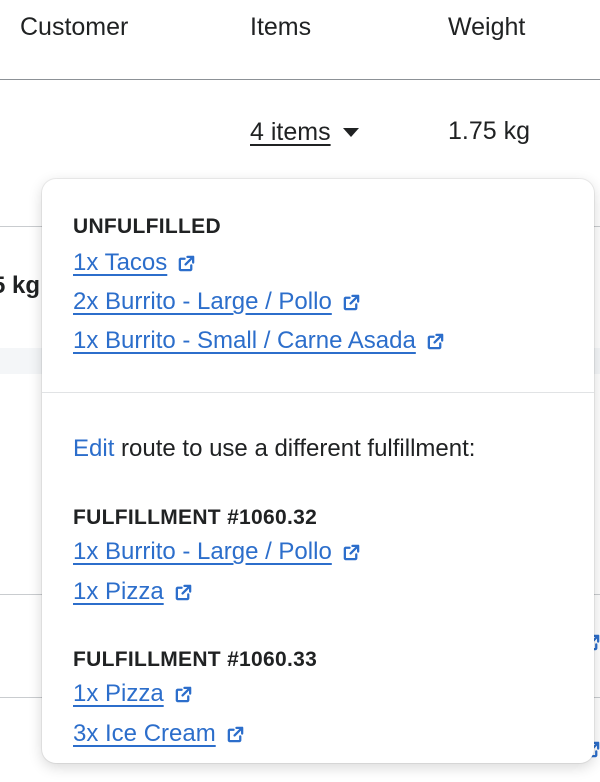 The width and height of the screenshot is (600, 782). What do you see at coordinates (350, 132) in the screenshot?
I see `caret-down-icon` at bounding box center [350, 132].